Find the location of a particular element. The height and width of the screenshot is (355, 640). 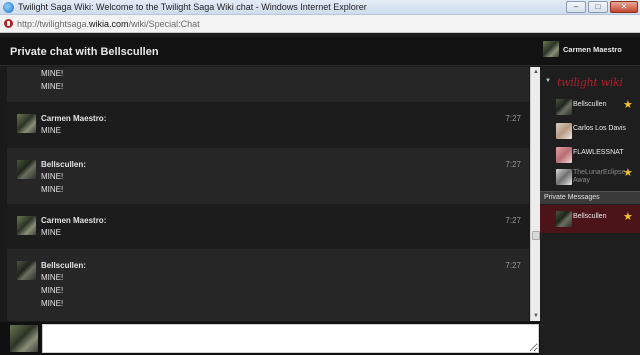

scroll-thumb is located at coordinates (536, 235).